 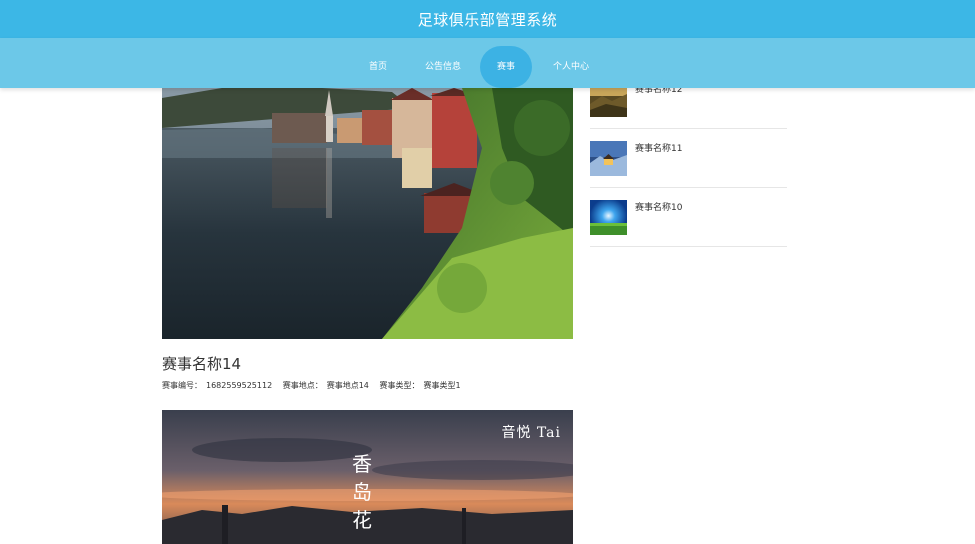 What do you see at coordinates (658, 147) in the screenshot?
I see `sidebar-item-name: 赛事名称11` at bounding box center [658, 147].